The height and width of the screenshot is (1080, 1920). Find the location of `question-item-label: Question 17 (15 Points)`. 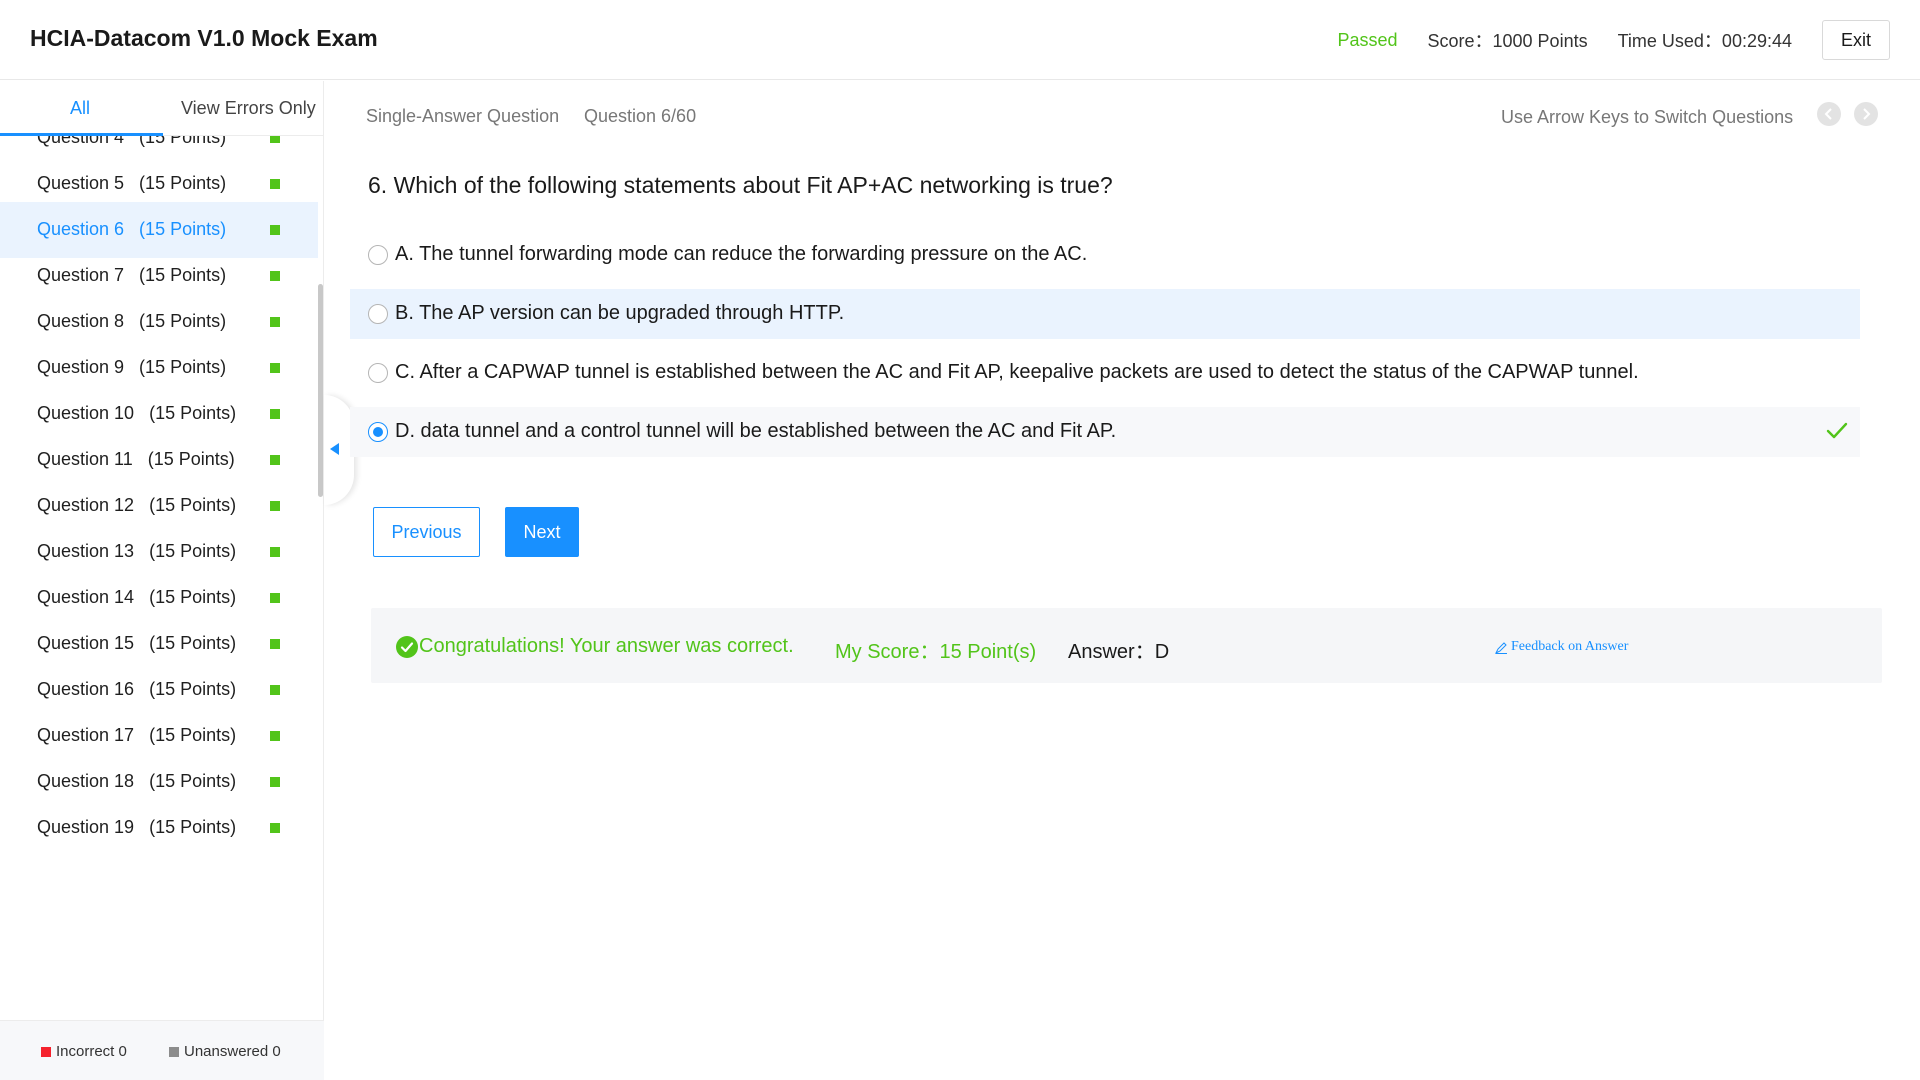

question-item-label: Question 17 (15 Points) is located at coordinates (137, 735).